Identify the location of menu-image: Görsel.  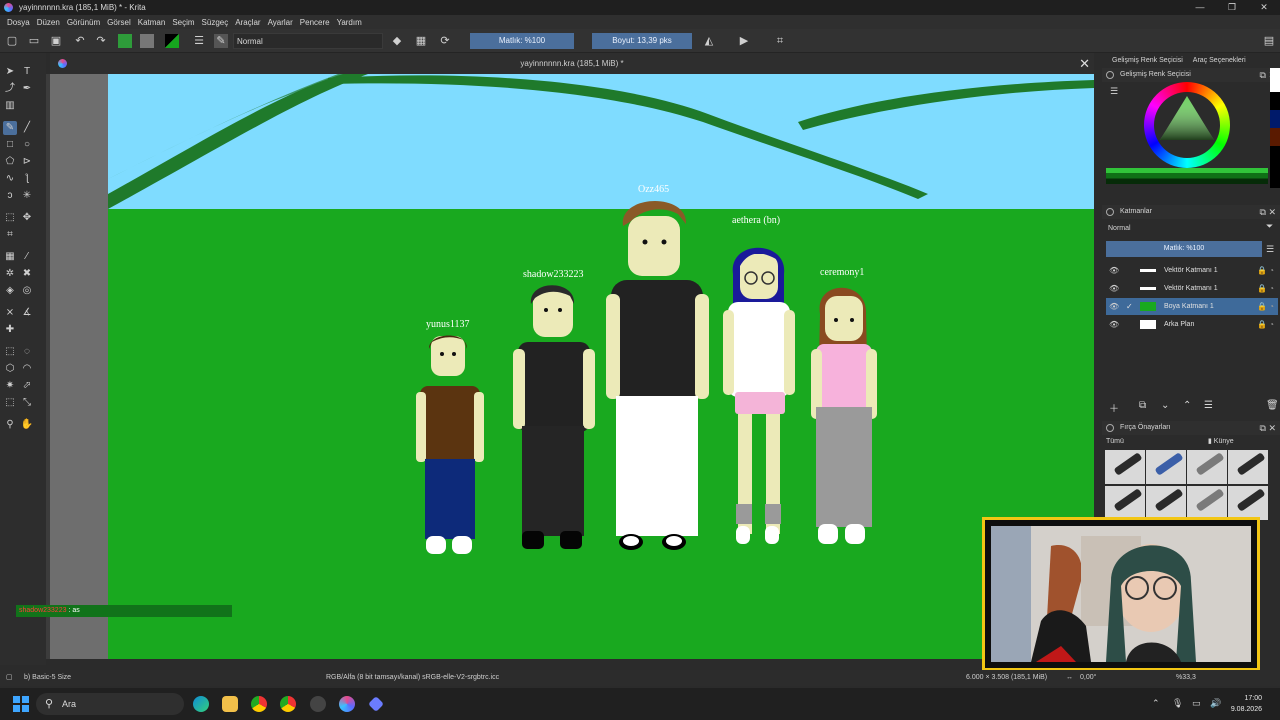
(119, 22).